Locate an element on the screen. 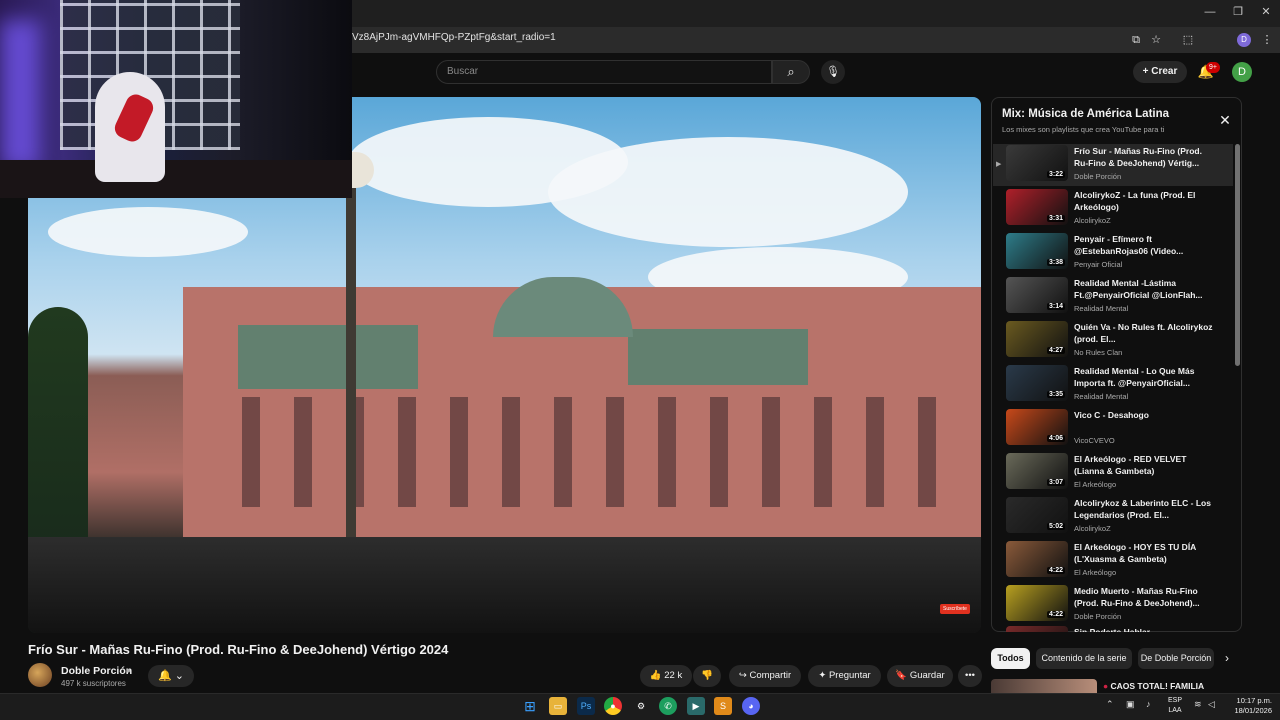 The image size is (1280, 720). chip-todos: Todos is located at coordinates (1010, 658).